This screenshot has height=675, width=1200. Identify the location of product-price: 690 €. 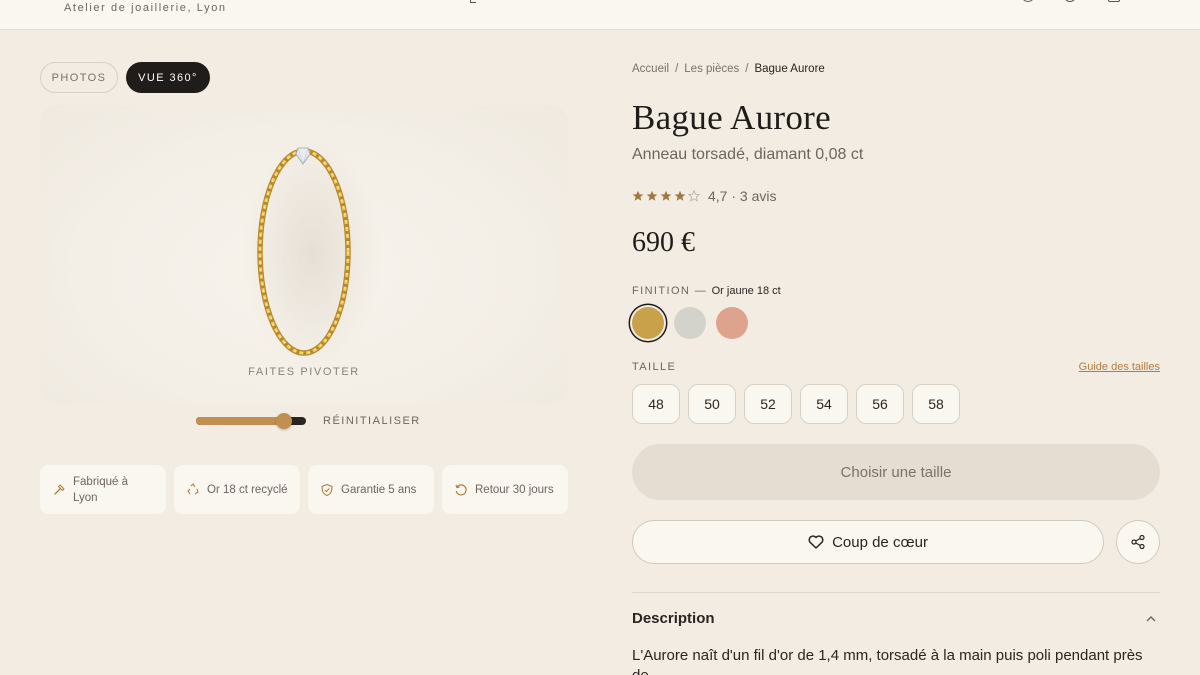
(663, 242).